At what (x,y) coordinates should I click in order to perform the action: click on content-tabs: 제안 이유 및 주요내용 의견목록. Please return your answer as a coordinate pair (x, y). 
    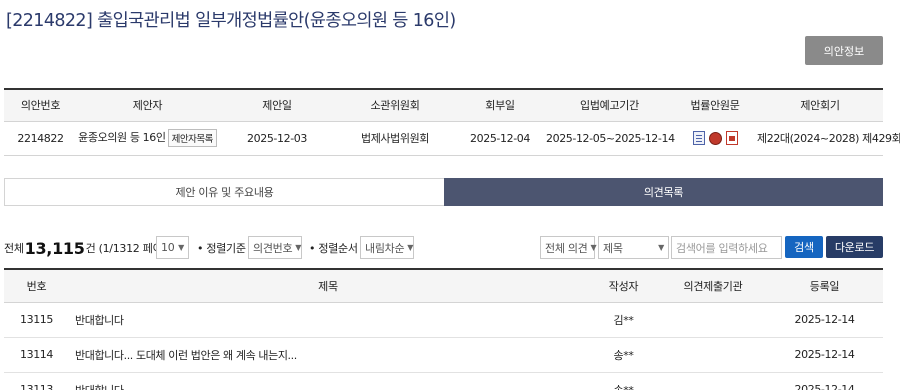
    Looking at the image, I should click on (443, 192).